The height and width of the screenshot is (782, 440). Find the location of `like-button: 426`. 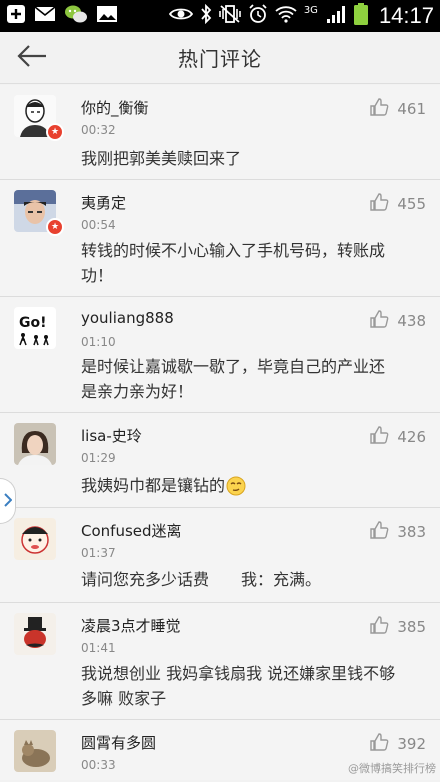

like-button: 426 is located at coordinates (397, 437).